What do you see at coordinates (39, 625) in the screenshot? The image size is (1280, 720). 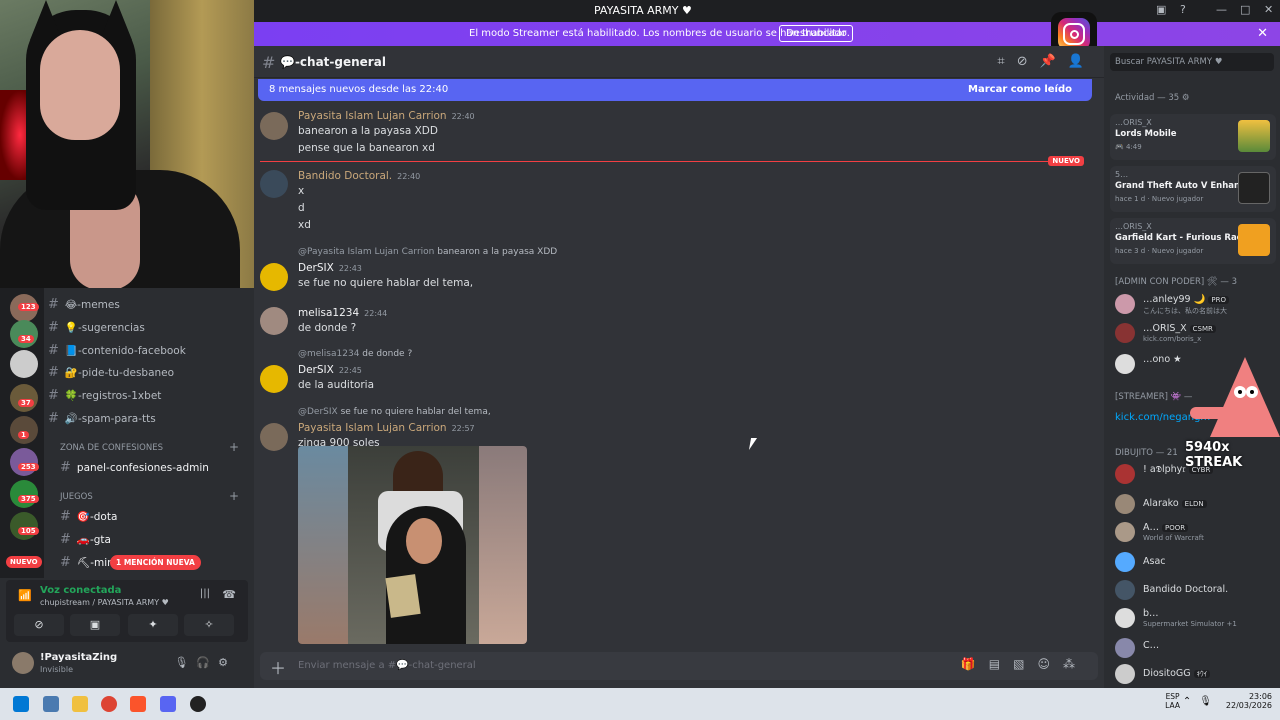 I see `camera-button: ⊘` at bounding box center [39, 625].